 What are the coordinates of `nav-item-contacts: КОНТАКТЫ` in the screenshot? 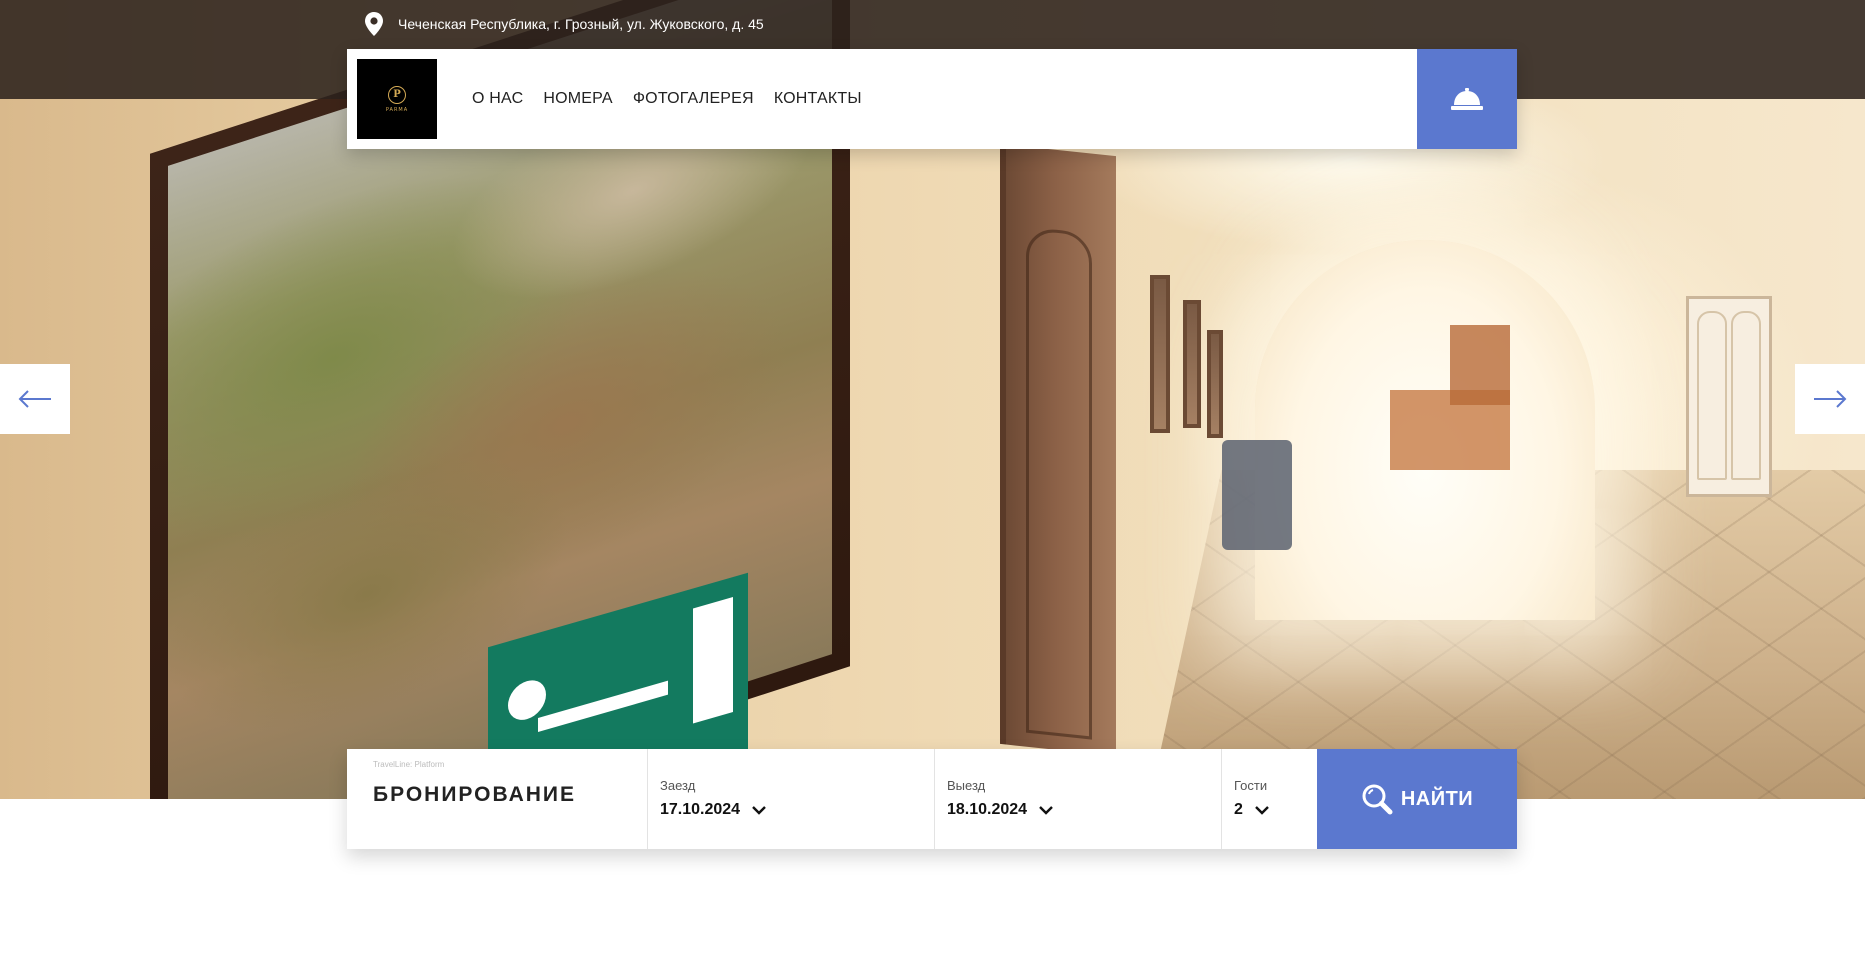 It's located at (818, 99).